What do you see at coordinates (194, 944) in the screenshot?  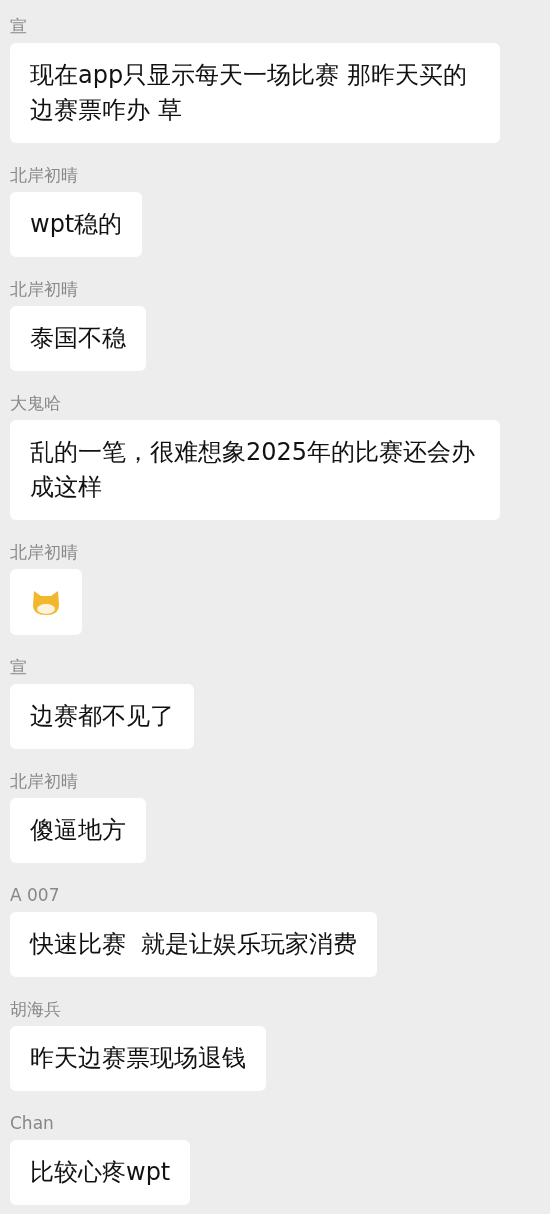 I see `message-bubble: 快速比赛 就是让娱乐玩家消费` at bounding box center [194, 944].